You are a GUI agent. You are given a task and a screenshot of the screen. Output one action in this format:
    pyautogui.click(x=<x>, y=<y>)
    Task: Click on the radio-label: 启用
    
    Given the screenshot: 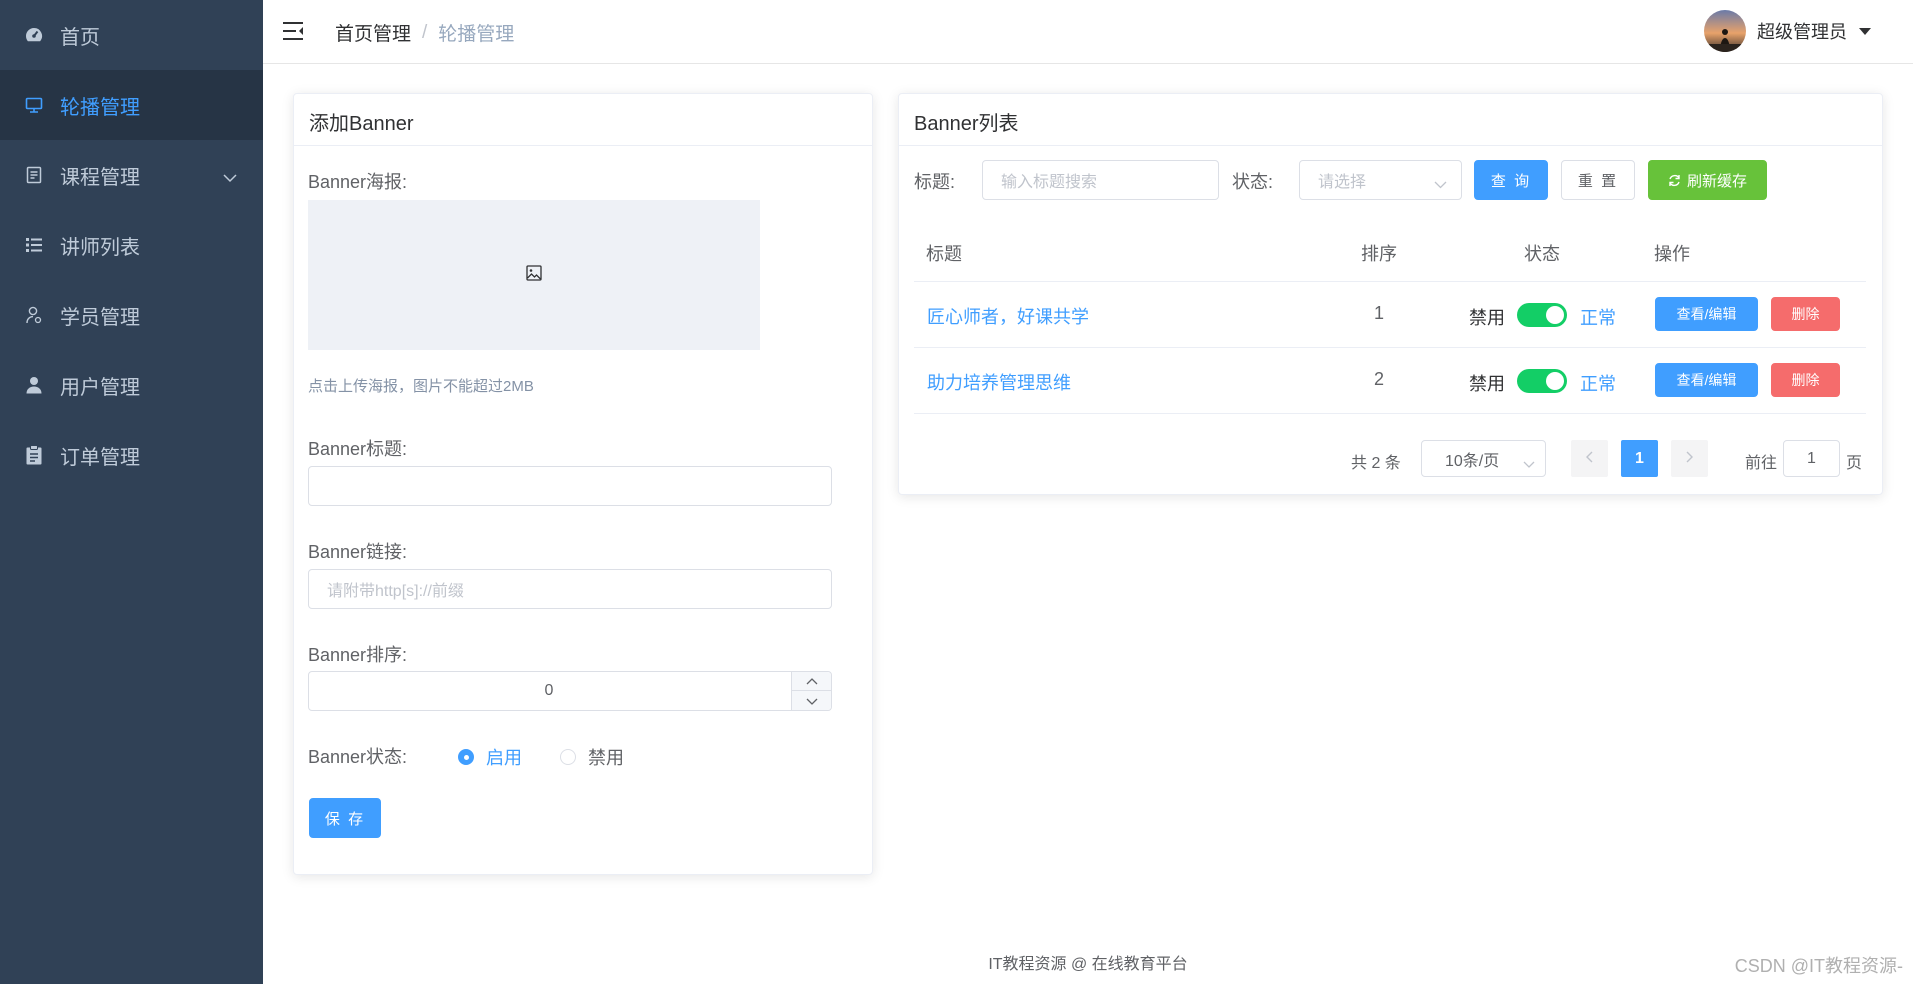 What is the action you would take?
    pyautogui.click(x=504, y=758)
    